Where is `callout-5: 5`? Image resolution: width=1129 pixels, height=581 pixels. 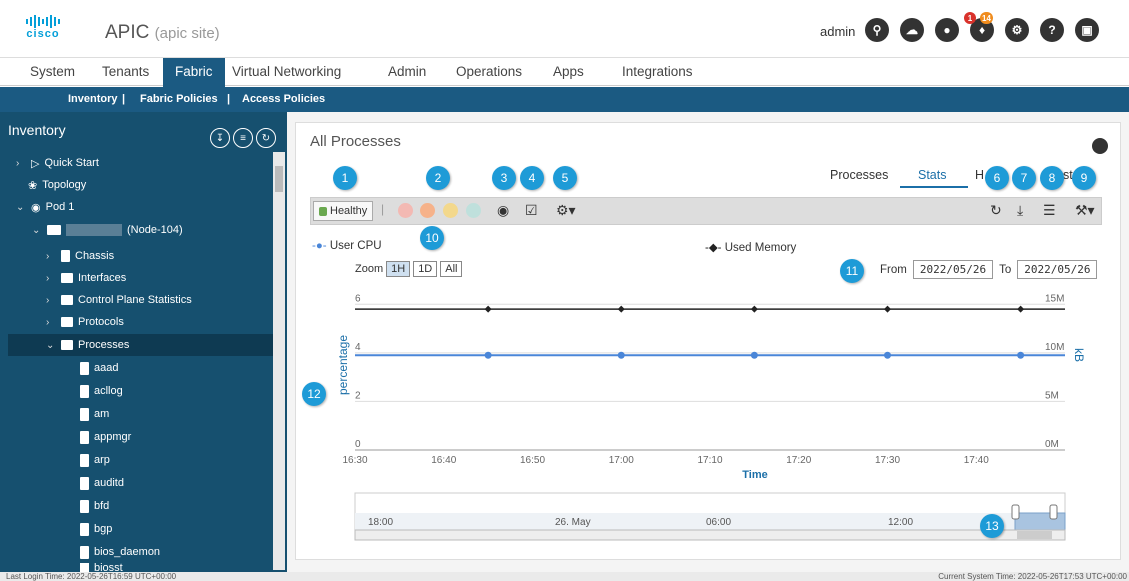 callout-5: 5 is located at coordinates (565, 178).